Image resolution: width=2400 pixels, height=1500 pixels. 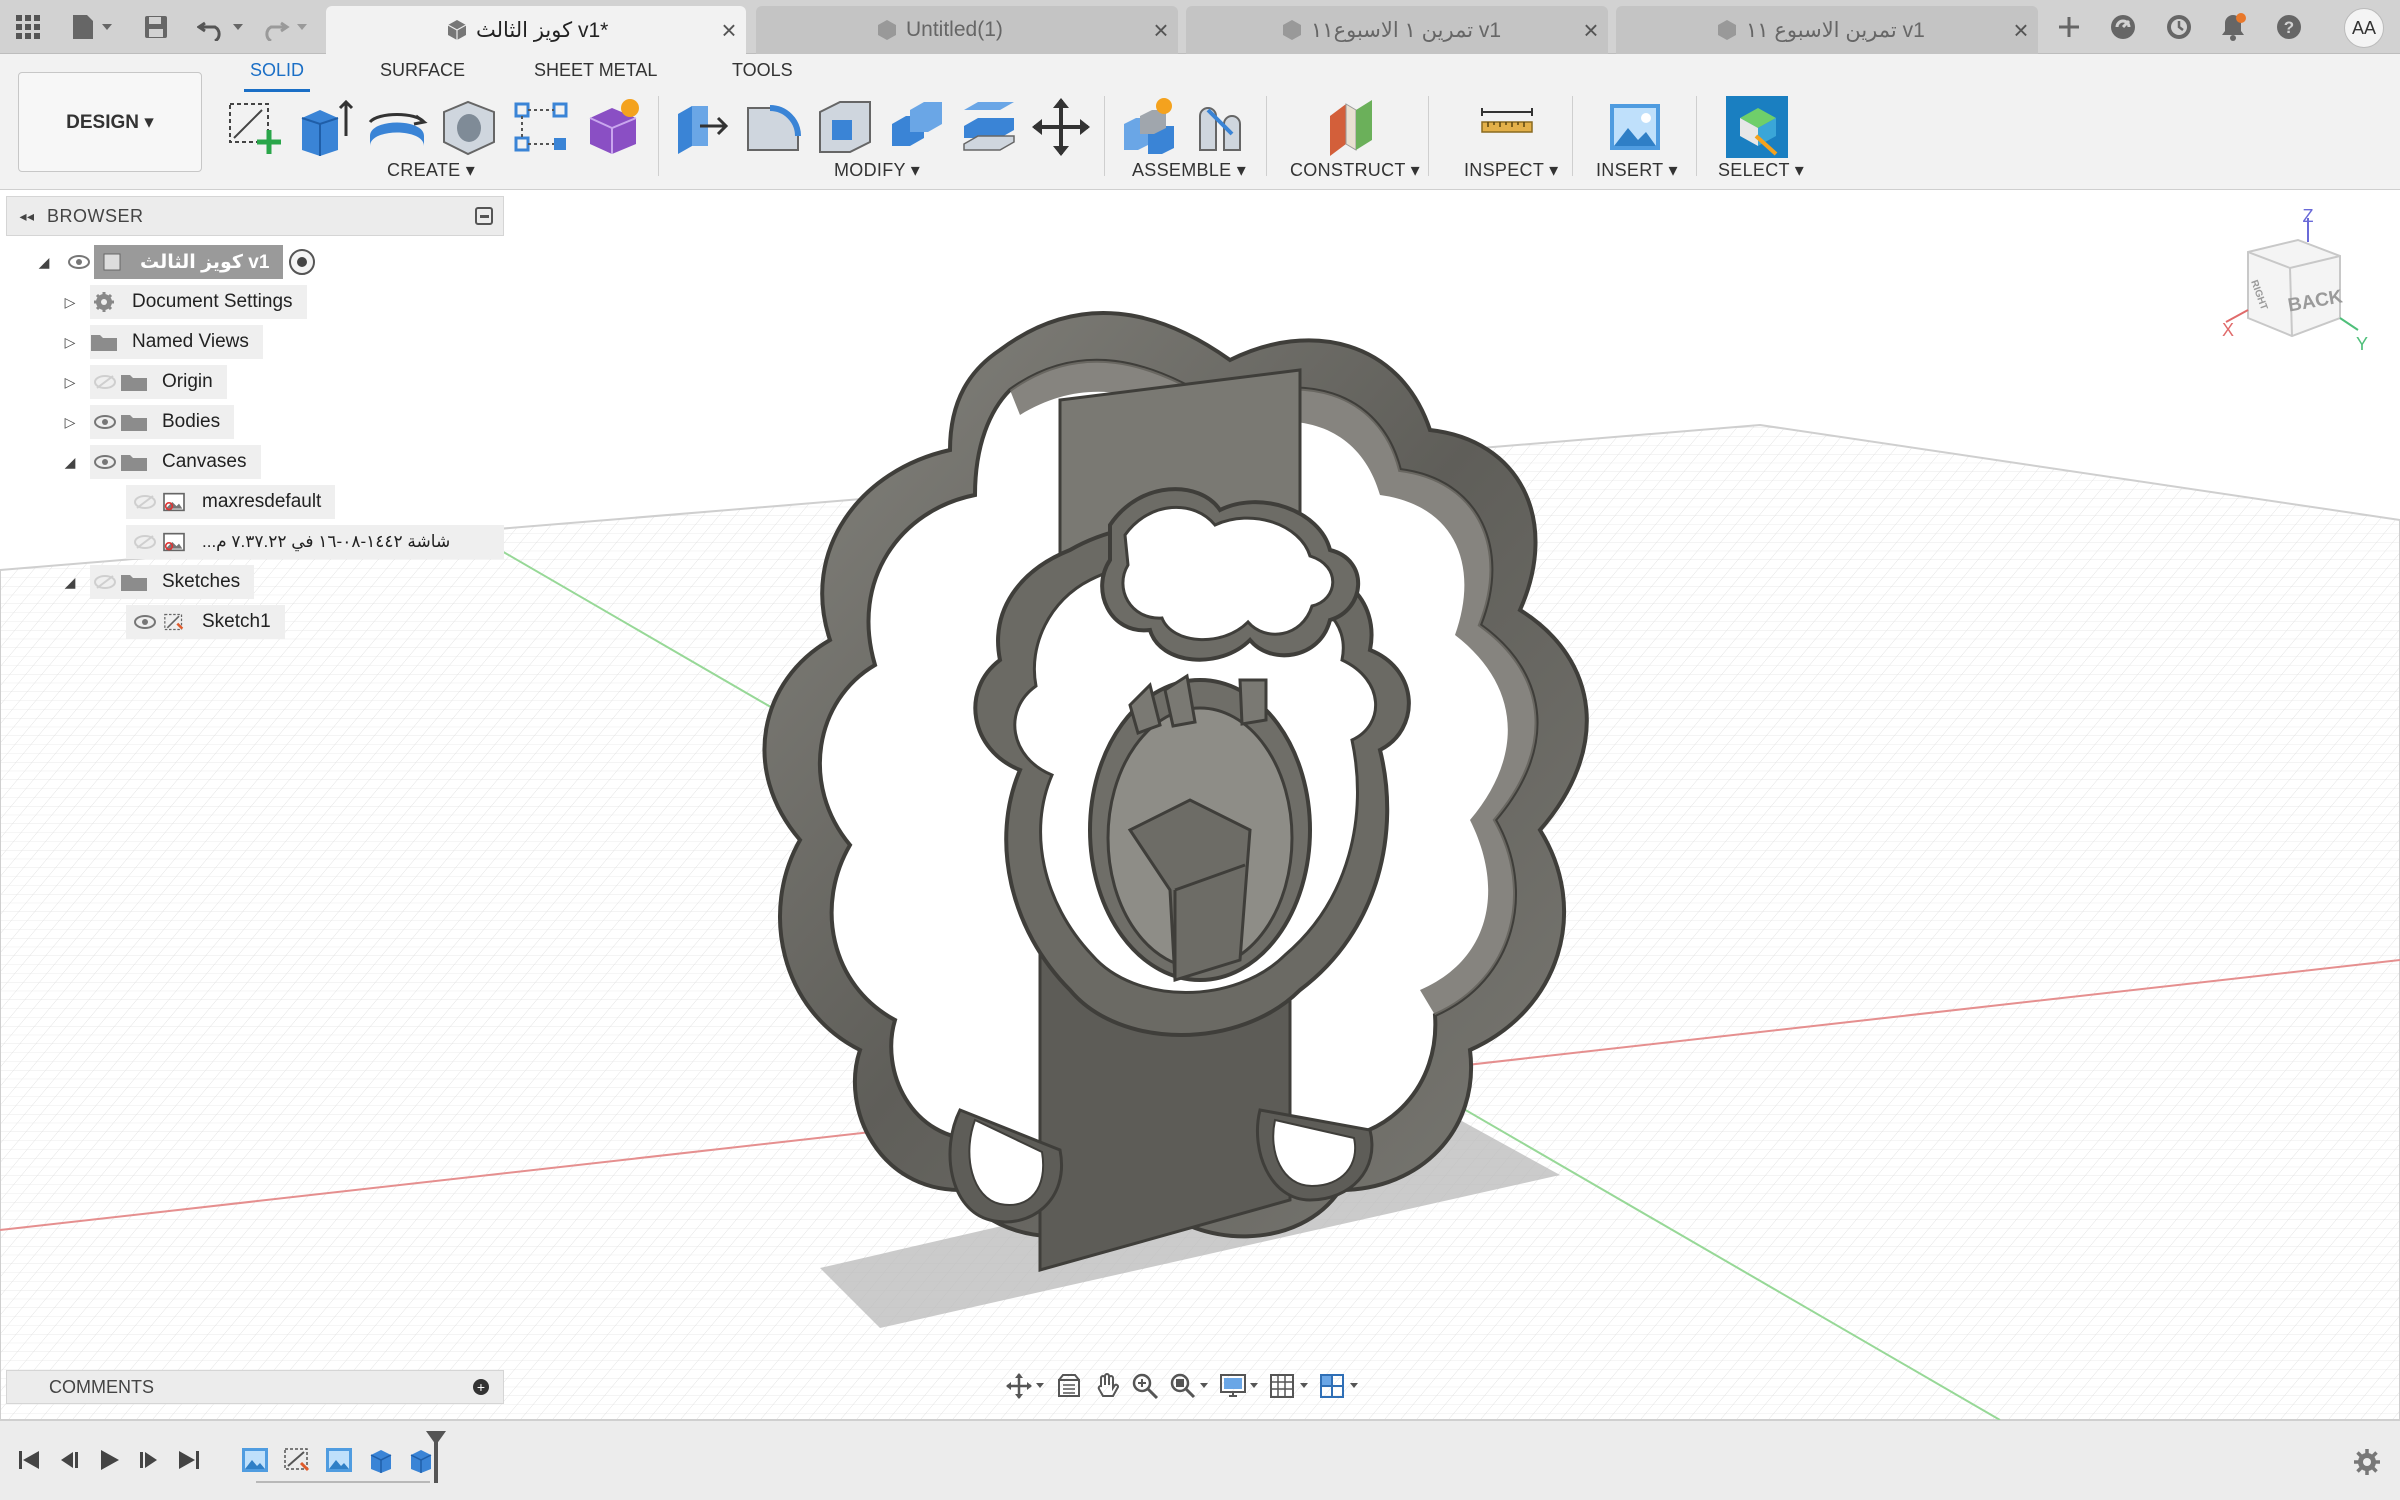 I want to click on extensions-icon, so click(x=2123, y=27).